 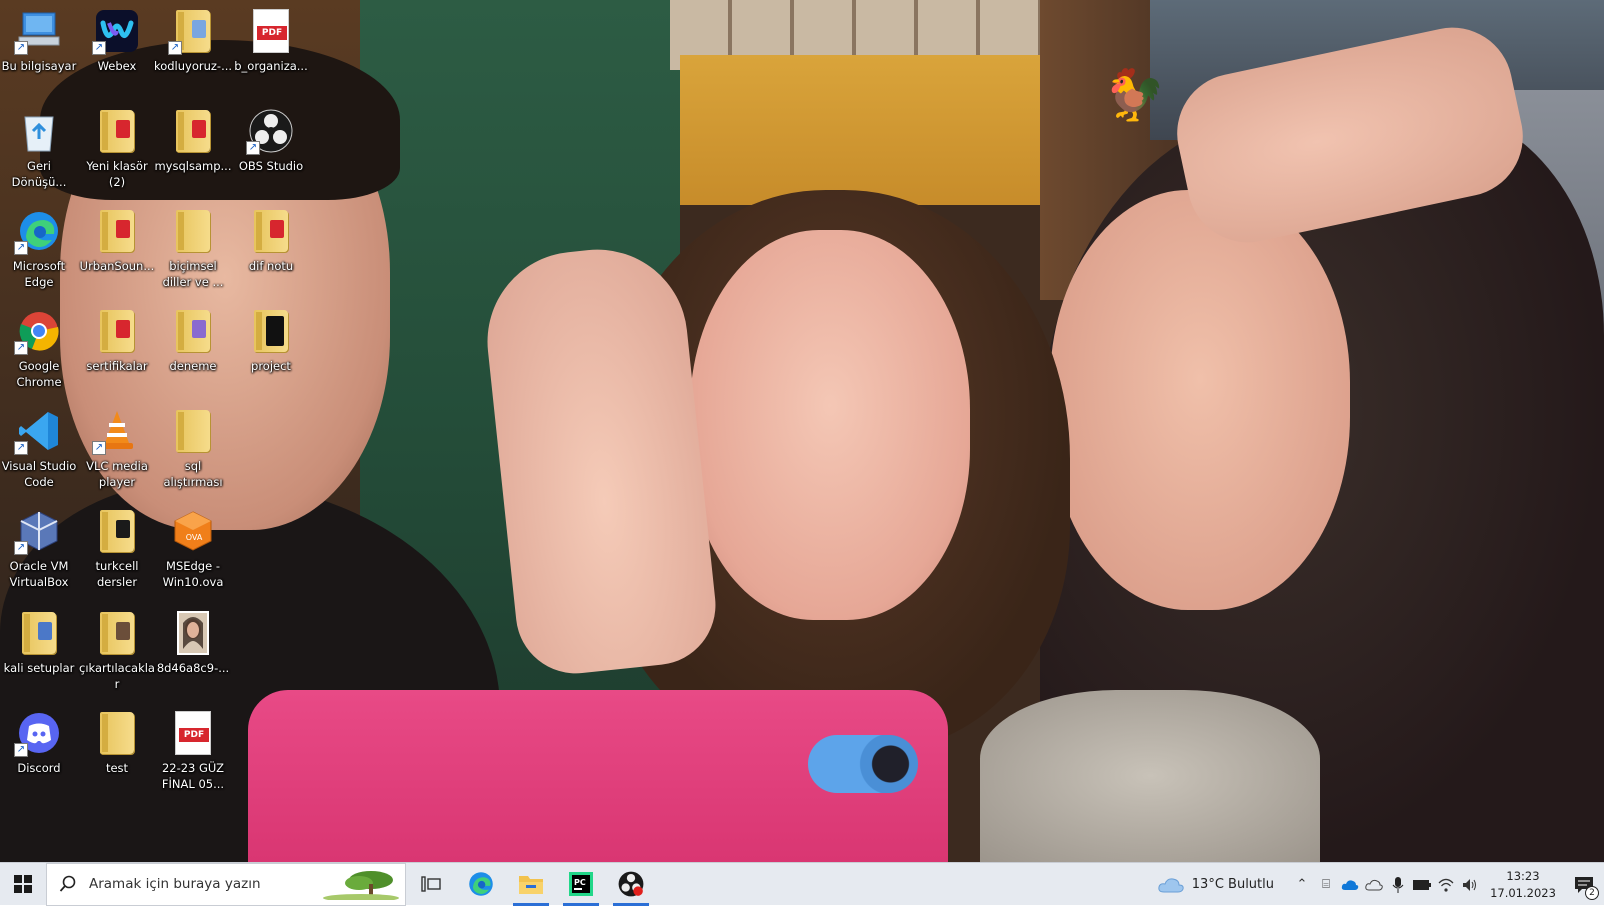 I want to click on action-center-button: 2, so click(x=1584, y=884).